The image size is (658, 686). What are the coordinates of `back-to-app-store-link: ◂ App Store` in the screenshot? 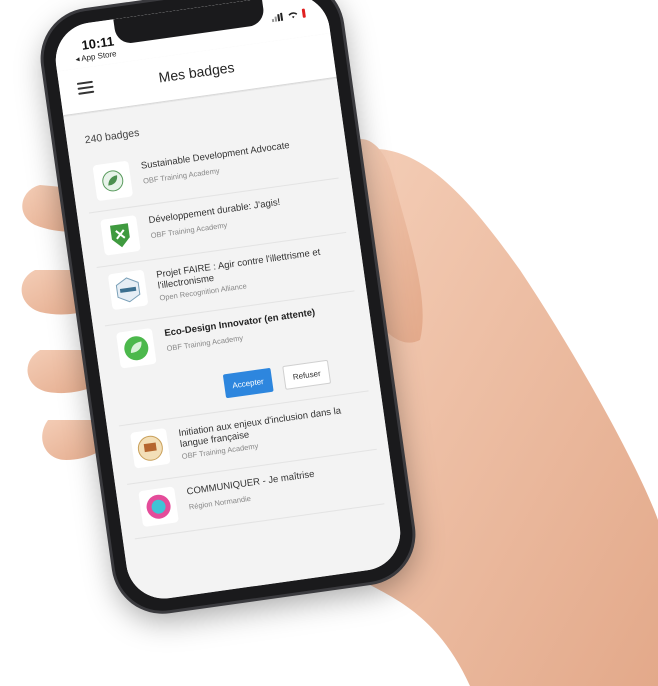 It's located at (96, 56).